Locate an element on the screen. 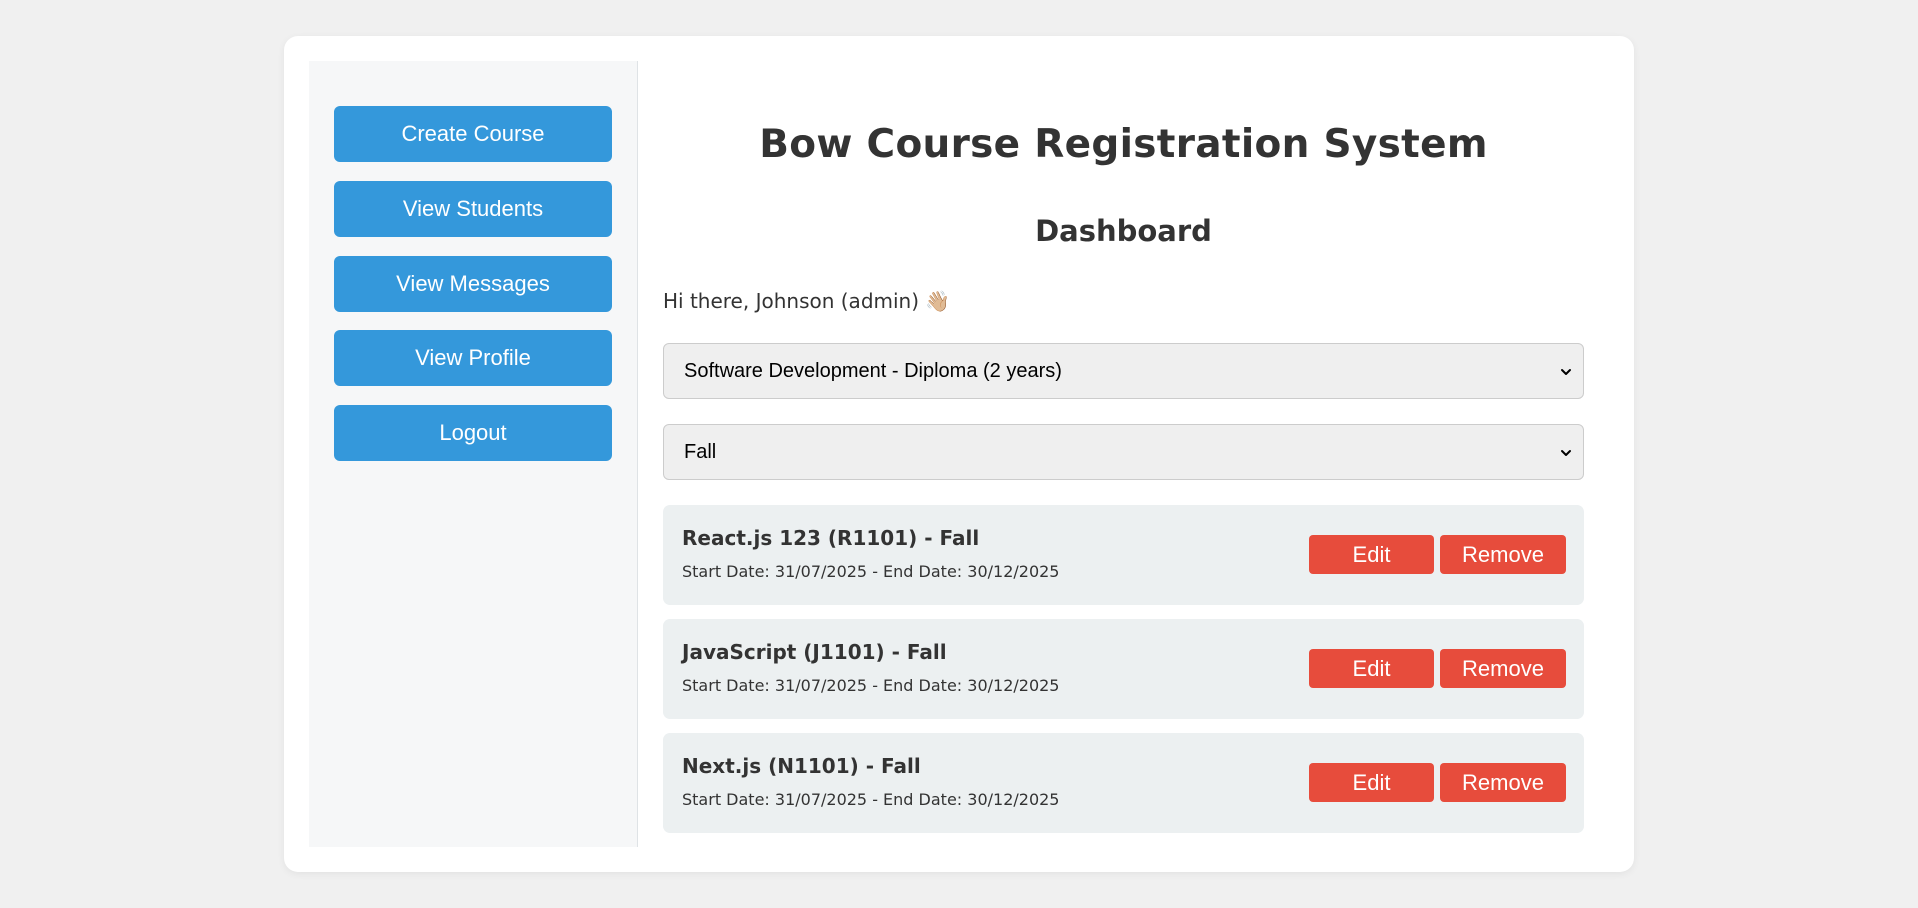 The height and width of the screenshot is (908, 1918). create-course-button: Create Course is located at coordinates (473, 134).